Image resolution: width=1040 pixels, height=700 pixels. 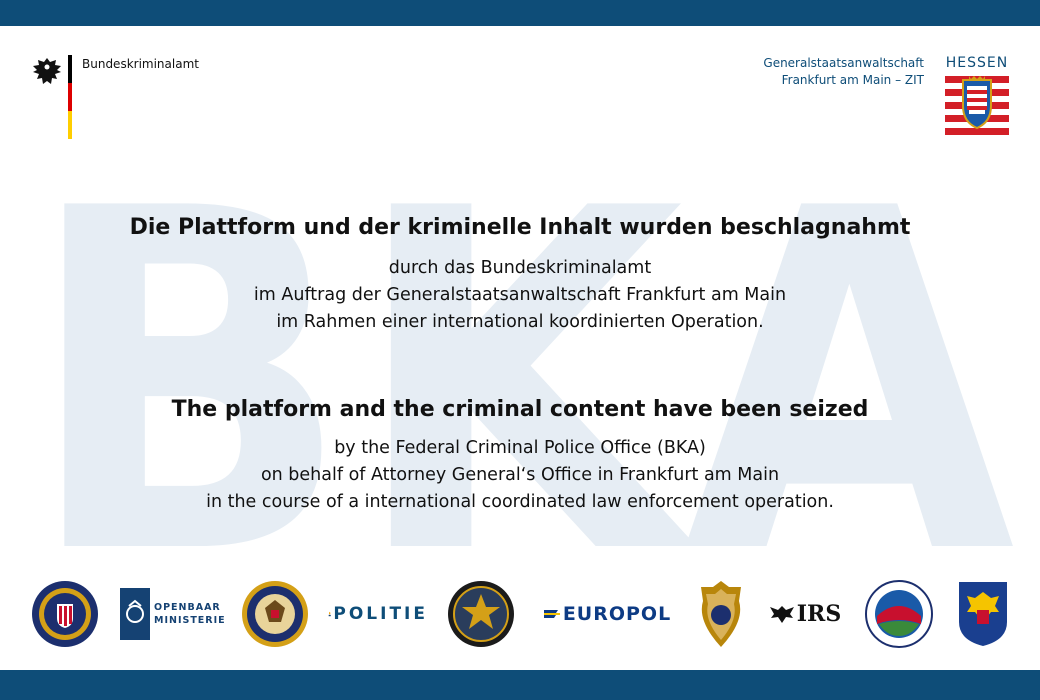 What do you see at coordinates (520, 268) in the screenshot?
I see `german-line1: durch das Bundeskriminalamt` at bounding box center [520, 268].